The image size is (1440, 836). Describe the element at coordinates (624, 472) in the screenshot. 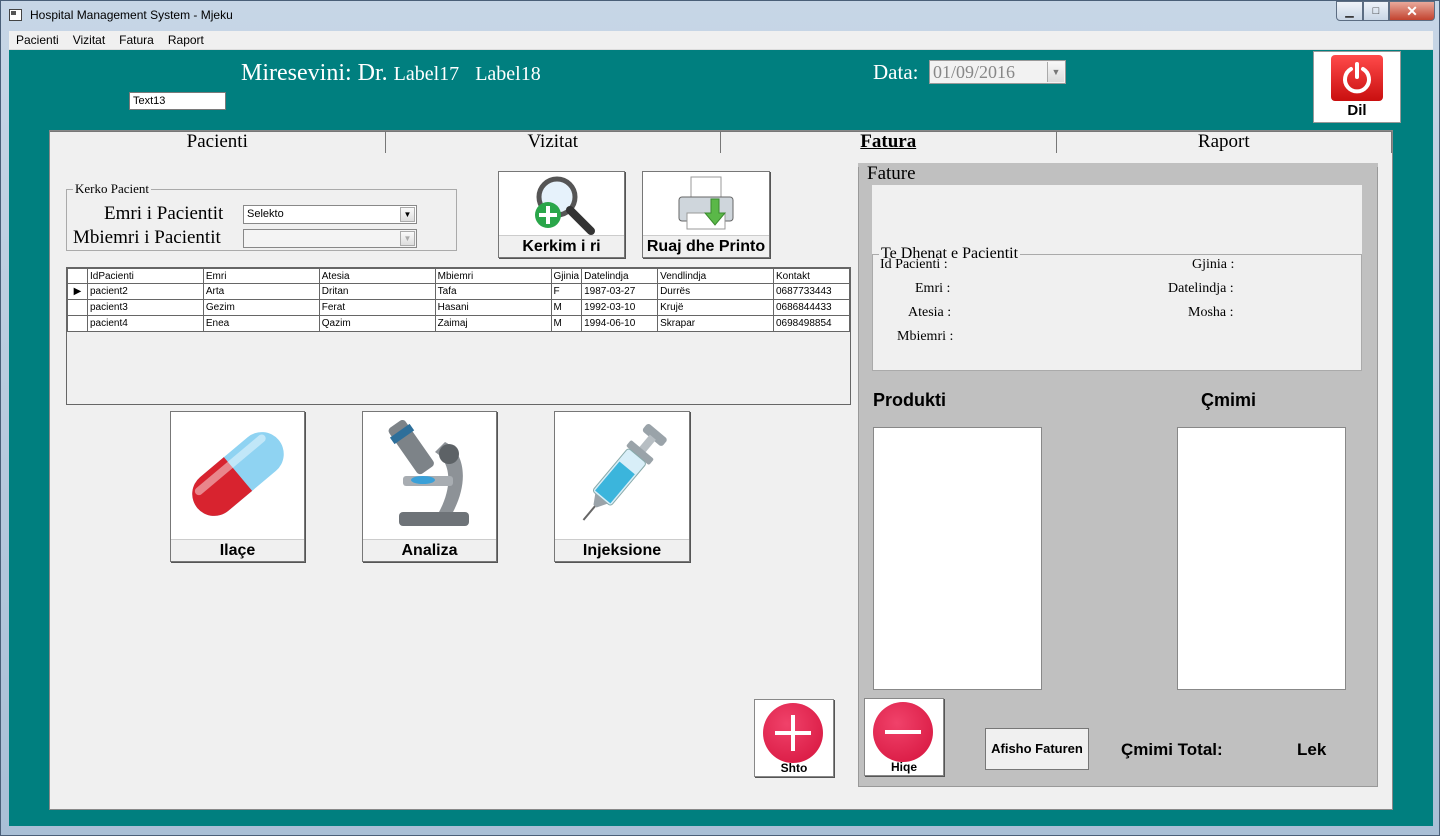

I see `syringe-icon` at that location.